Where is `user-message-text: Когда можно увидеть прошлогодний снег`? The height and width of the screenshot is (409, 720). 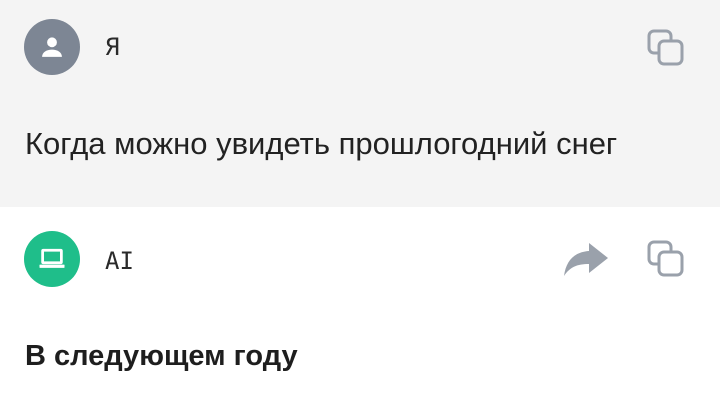 user-message-text: Когда можно увидеть прошлогодний снег is located at coordinates (321, 143).